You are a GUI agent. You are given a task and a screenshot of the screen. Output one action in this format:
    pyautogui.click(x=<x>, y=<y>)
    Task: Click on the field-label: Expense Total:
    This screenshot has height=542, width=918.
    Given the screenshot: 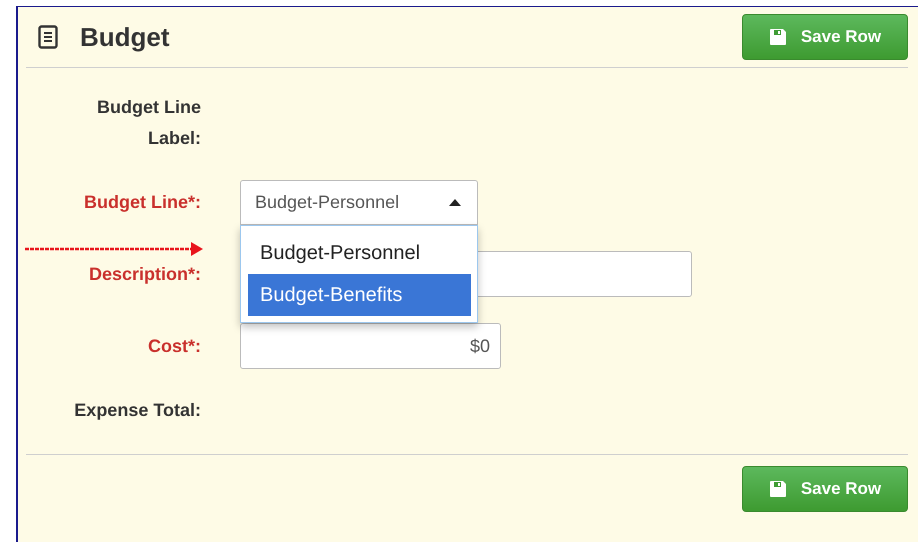 What is the action you would take?
    pyautogui.click(x=137, y=410)
    